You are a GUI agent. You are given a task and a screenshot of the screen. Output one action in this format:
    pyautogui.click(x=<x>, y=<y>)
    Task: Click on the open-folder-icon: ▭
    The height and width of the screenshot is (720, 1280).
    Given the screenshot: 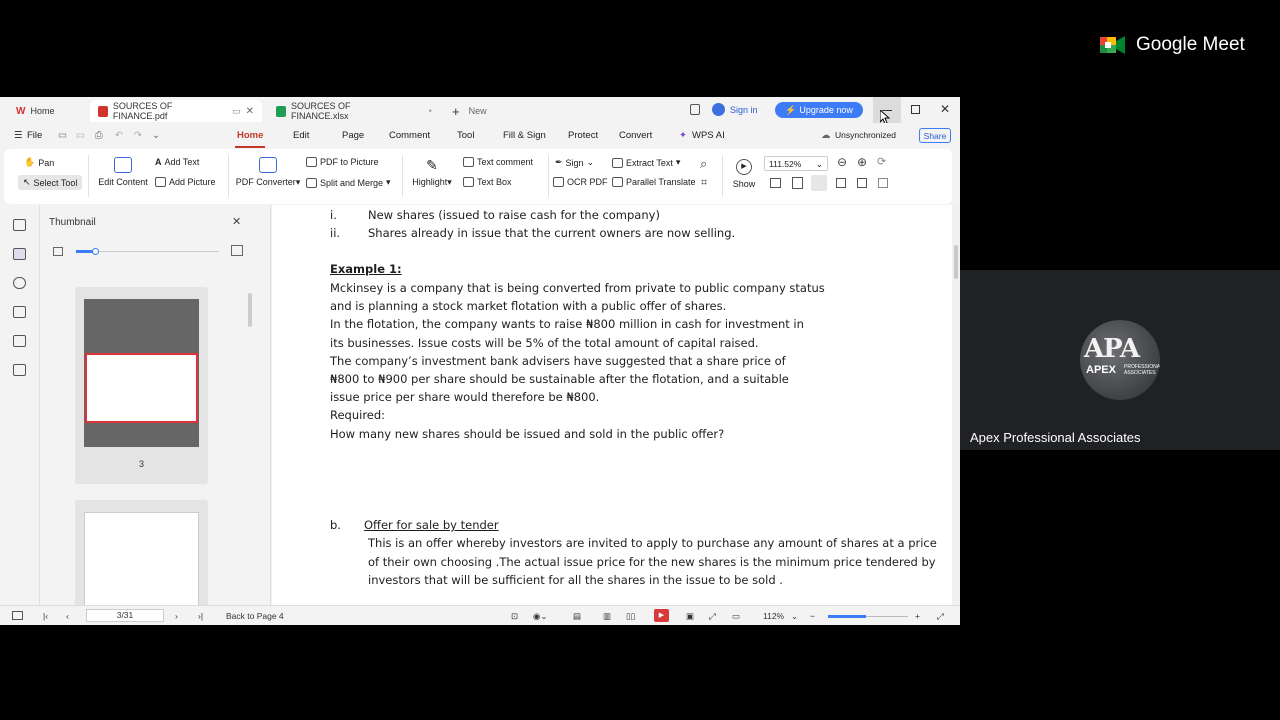 What is the action you would take?
    pyautogui.click(x=62, y=135)
    